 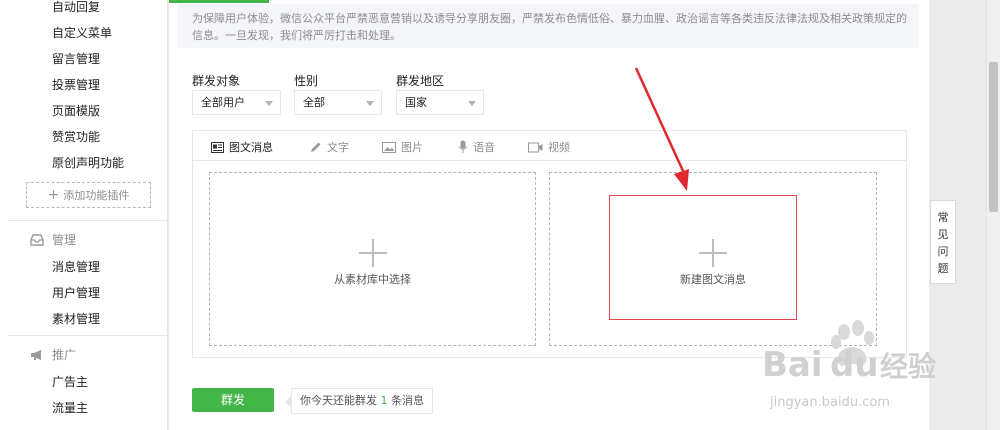 I want to click on sidebar-item-messages: 消息管理, so click(x=76, y=266).